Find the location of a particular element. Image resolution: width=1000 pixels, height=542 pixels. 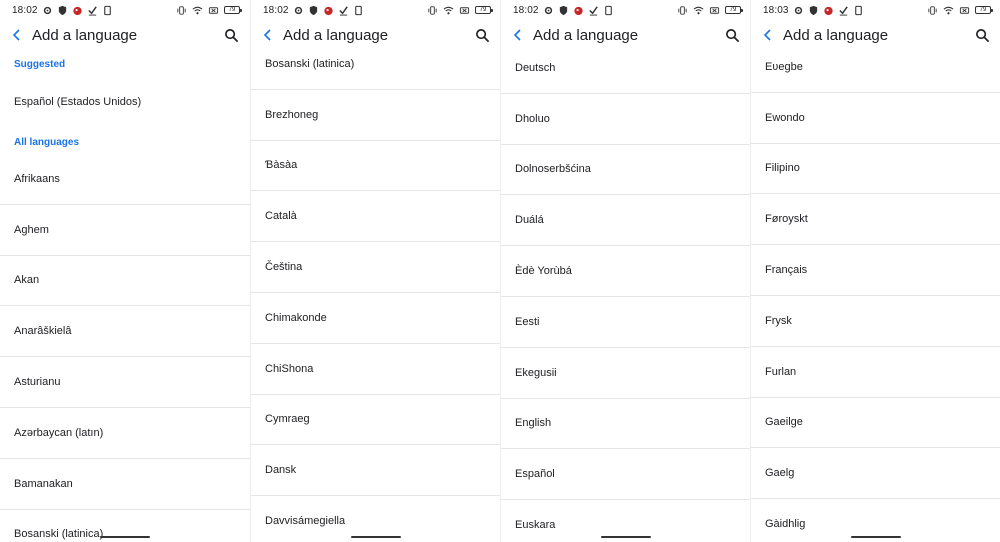

list-item: Ɓàsàa is located at coordinates (375, 166).